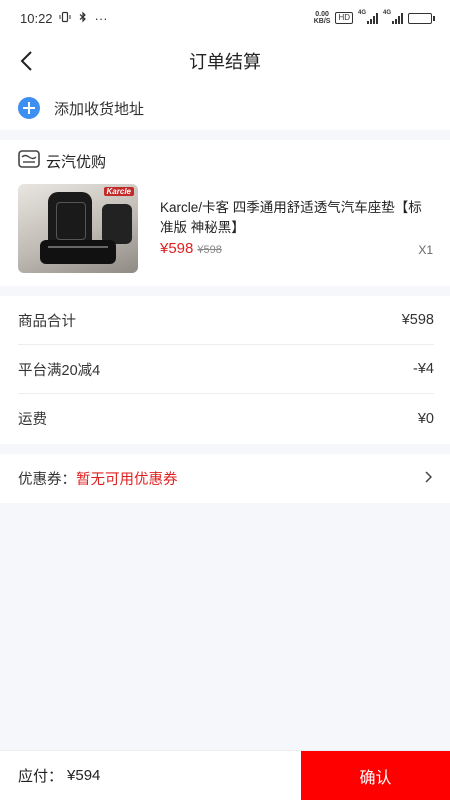 The width and height of the screenshot is (450, 800). I want to click on nav-bar: 订单结算, so click(225, 61).